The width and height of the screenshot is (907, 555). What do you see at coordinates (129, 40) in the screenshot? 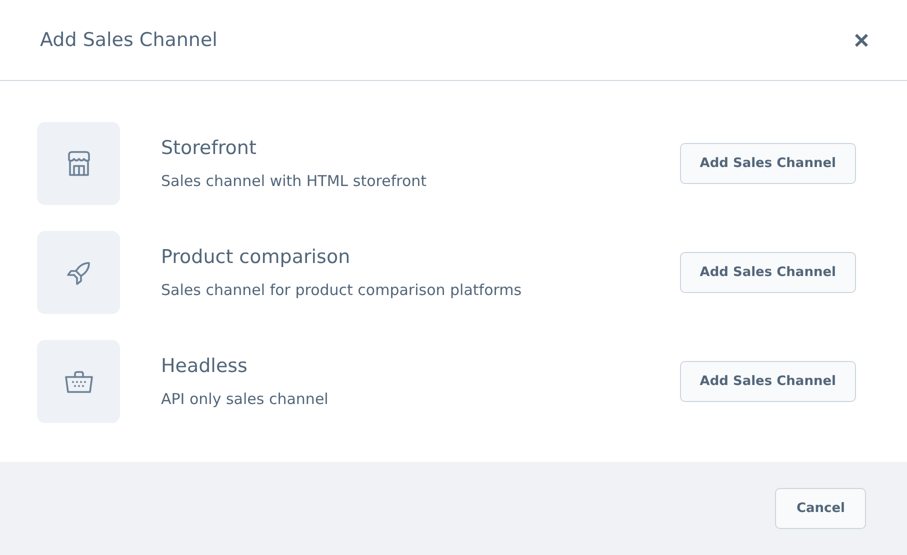
I see `dialog-title: Add Sales Channel` at bounding box center [129, 40].